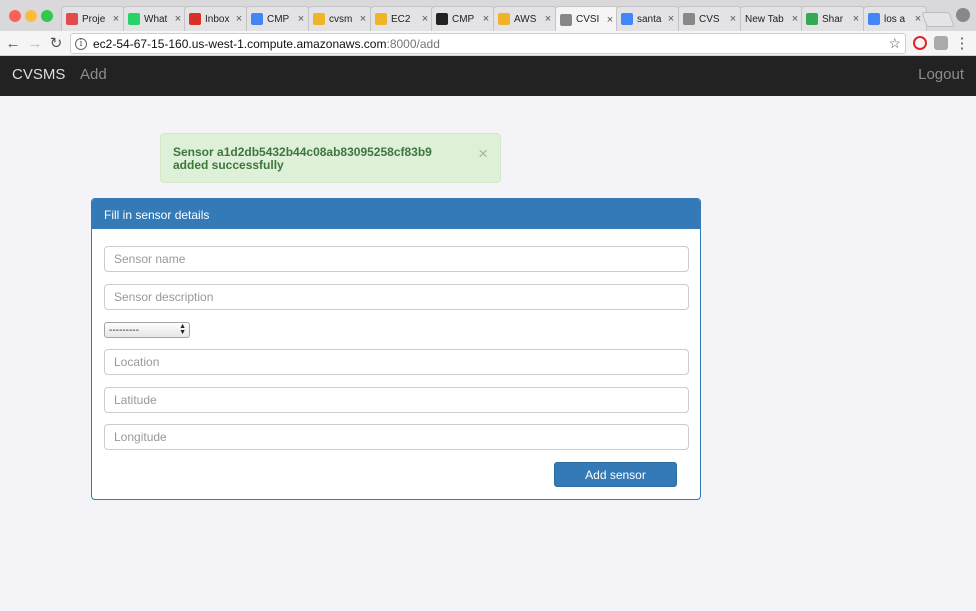 Image resolution: width=976 pixels, height=611 pixels. What do you see at coordinates (396, 214) in the screenshot?
I see `panel-heading: Fill in sensor details` at bounding box center [396, 214].